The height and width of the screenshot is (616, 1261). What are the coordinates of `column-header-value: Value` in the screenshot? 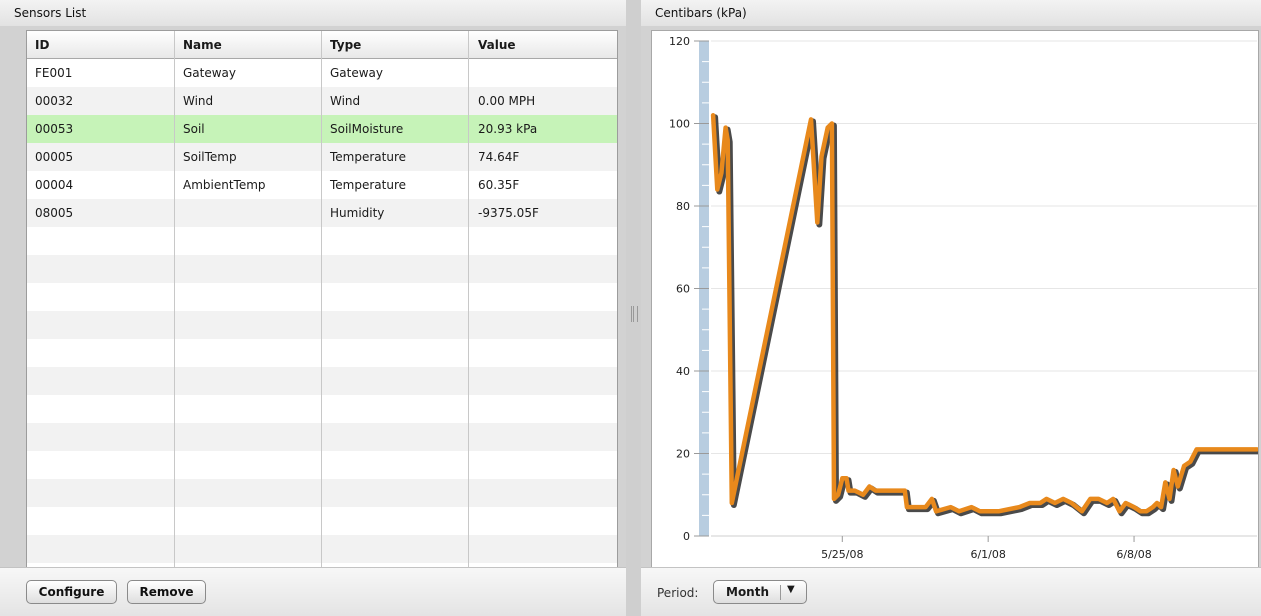 It's located at (497, 45).